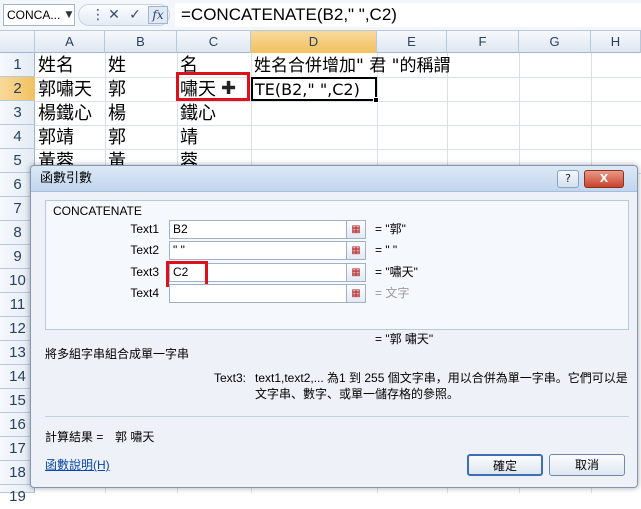 The height and width of the screenshot is (509, 641). I want to click on arg-result-text2: = " ", so click(386, 250).